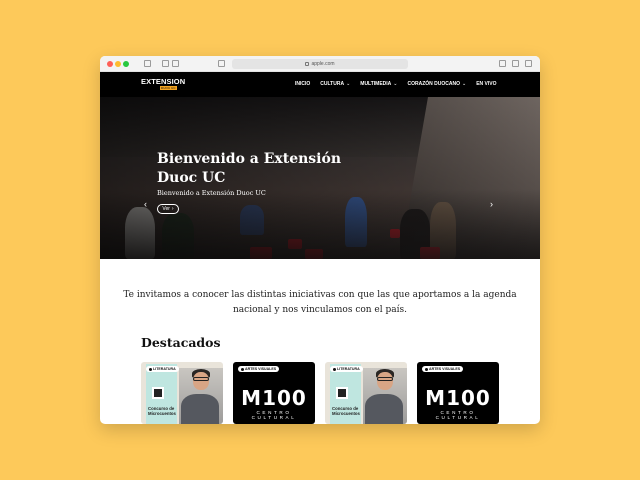 This screenshot has width=640, height=480. Describe the element at coordinates (145, 204) in the screenshot. I see `carousel-prev-button: ‹` at that location.